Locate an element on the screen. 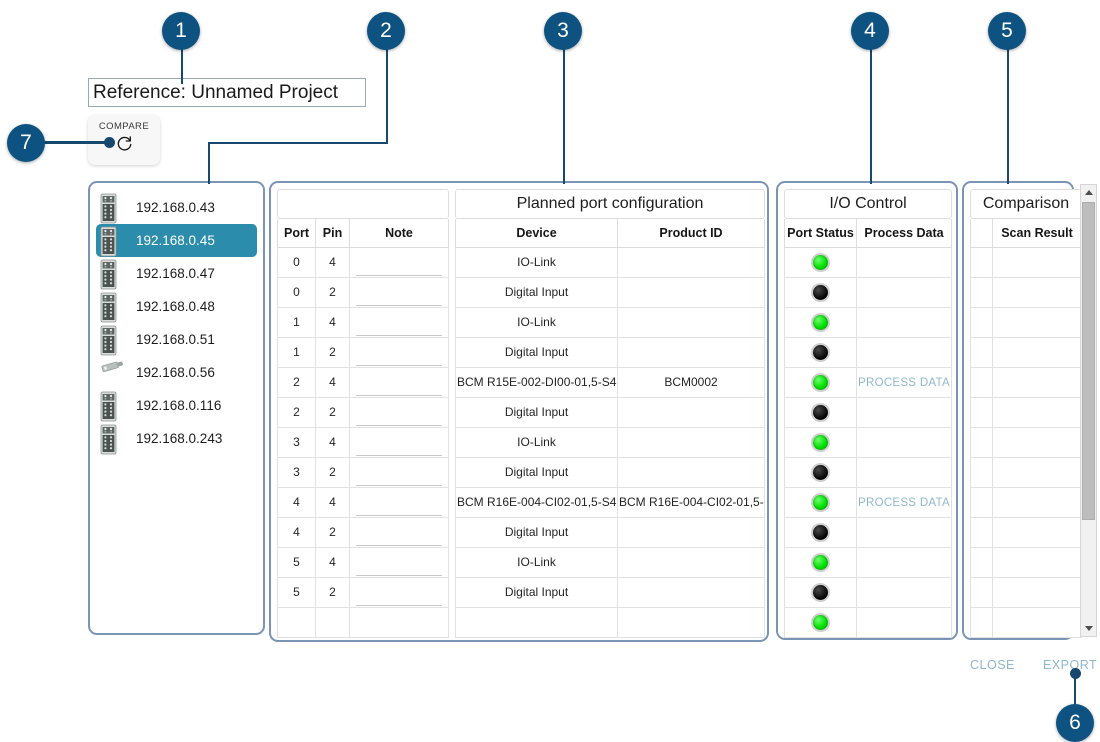  cell-port: 3 is located at coordinates (296, 442).